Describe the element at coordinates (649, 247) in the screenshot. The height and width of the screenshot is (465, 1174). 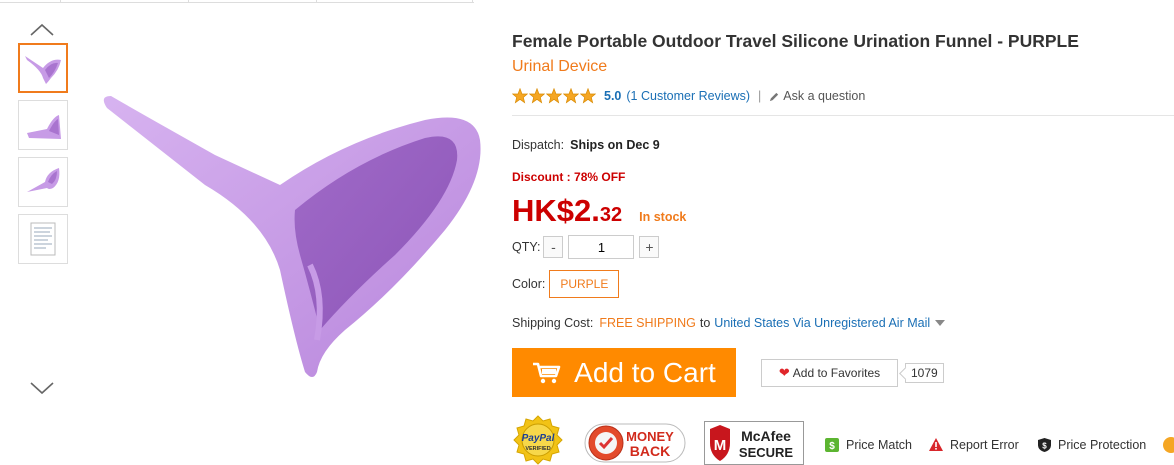
I see `qty-increase-button: +` at that location.